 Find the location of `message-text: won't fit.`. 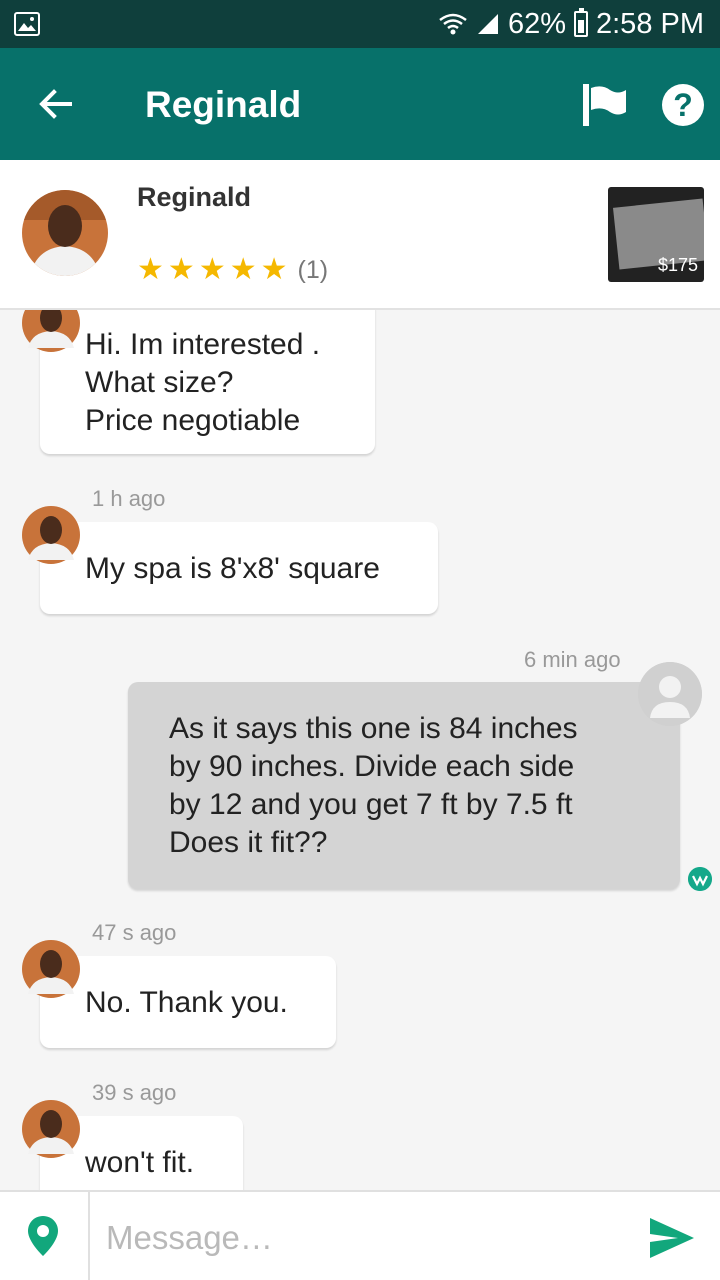

message-text: won't fit. is located at coordinates (140, 1162).